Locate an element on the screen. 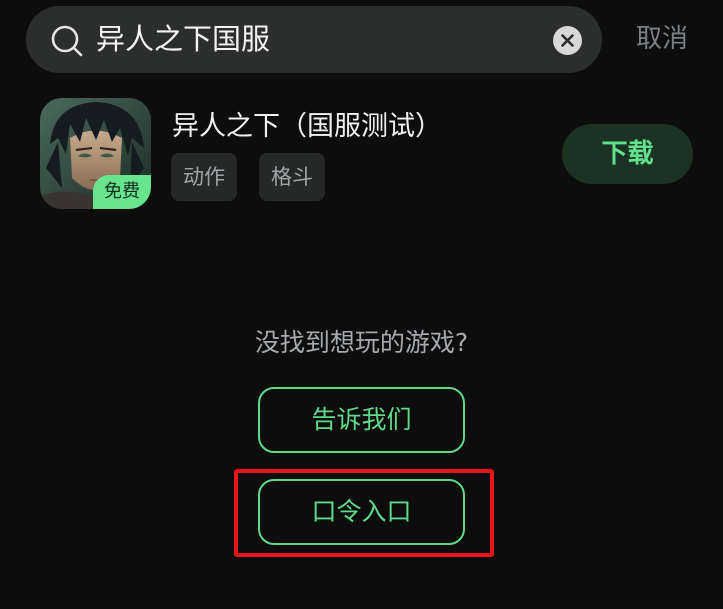 The image size is (723, 609). game-app-icon: 免费 is located at coordinates (95, 153).